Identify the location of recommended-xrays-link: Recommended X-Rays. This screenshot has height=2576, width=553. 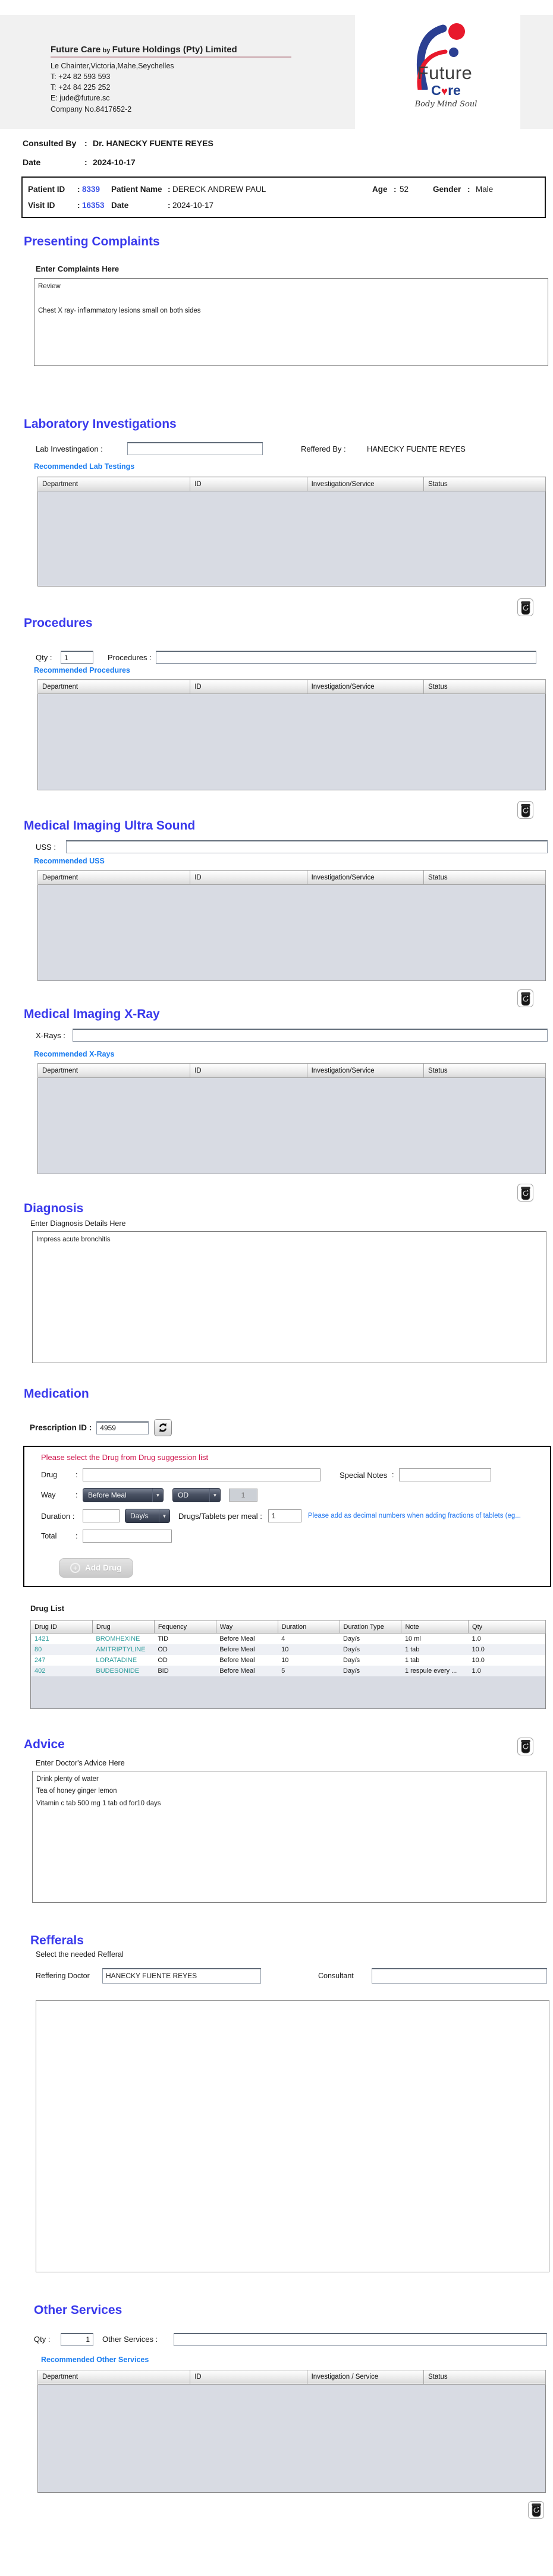
(293, 1054).